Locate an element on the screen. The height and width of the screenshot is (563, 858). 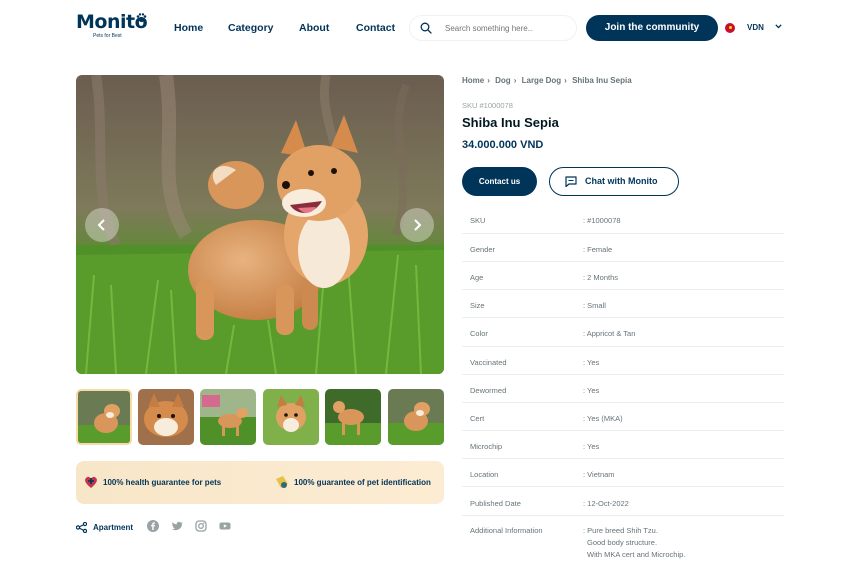
product-sku: SKU #1000078 is located at coordinates (487, 105).